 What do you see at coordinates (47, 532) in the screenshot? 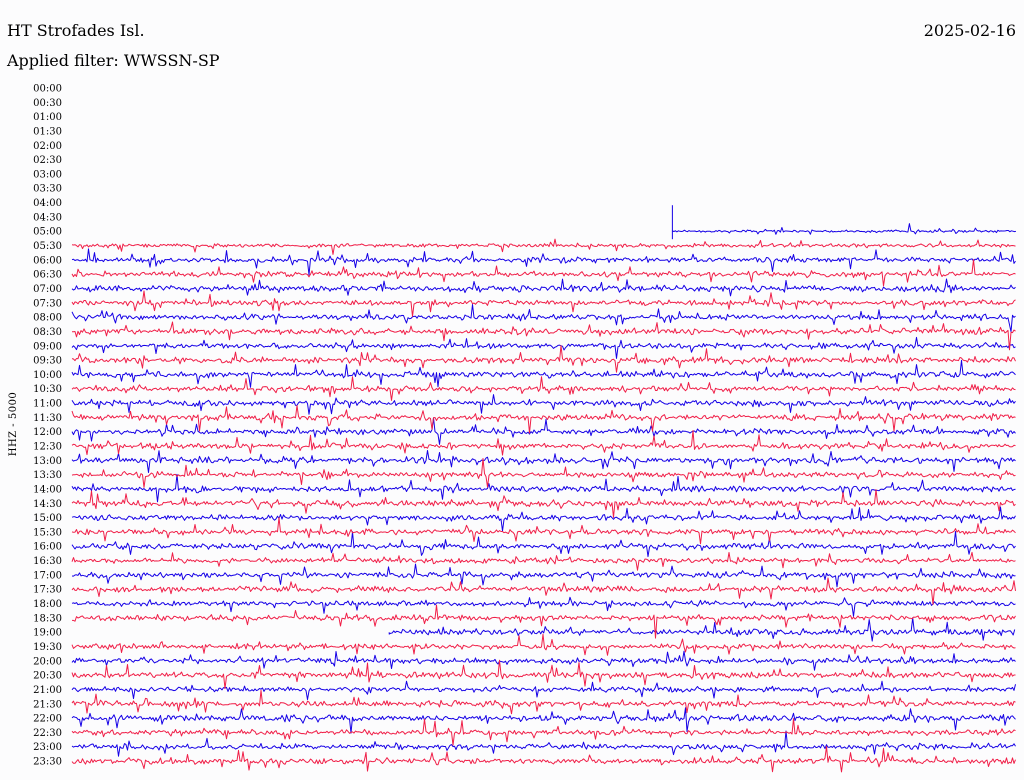
I see `y-tick-label: 15:30` at bounding box center [47, 532].